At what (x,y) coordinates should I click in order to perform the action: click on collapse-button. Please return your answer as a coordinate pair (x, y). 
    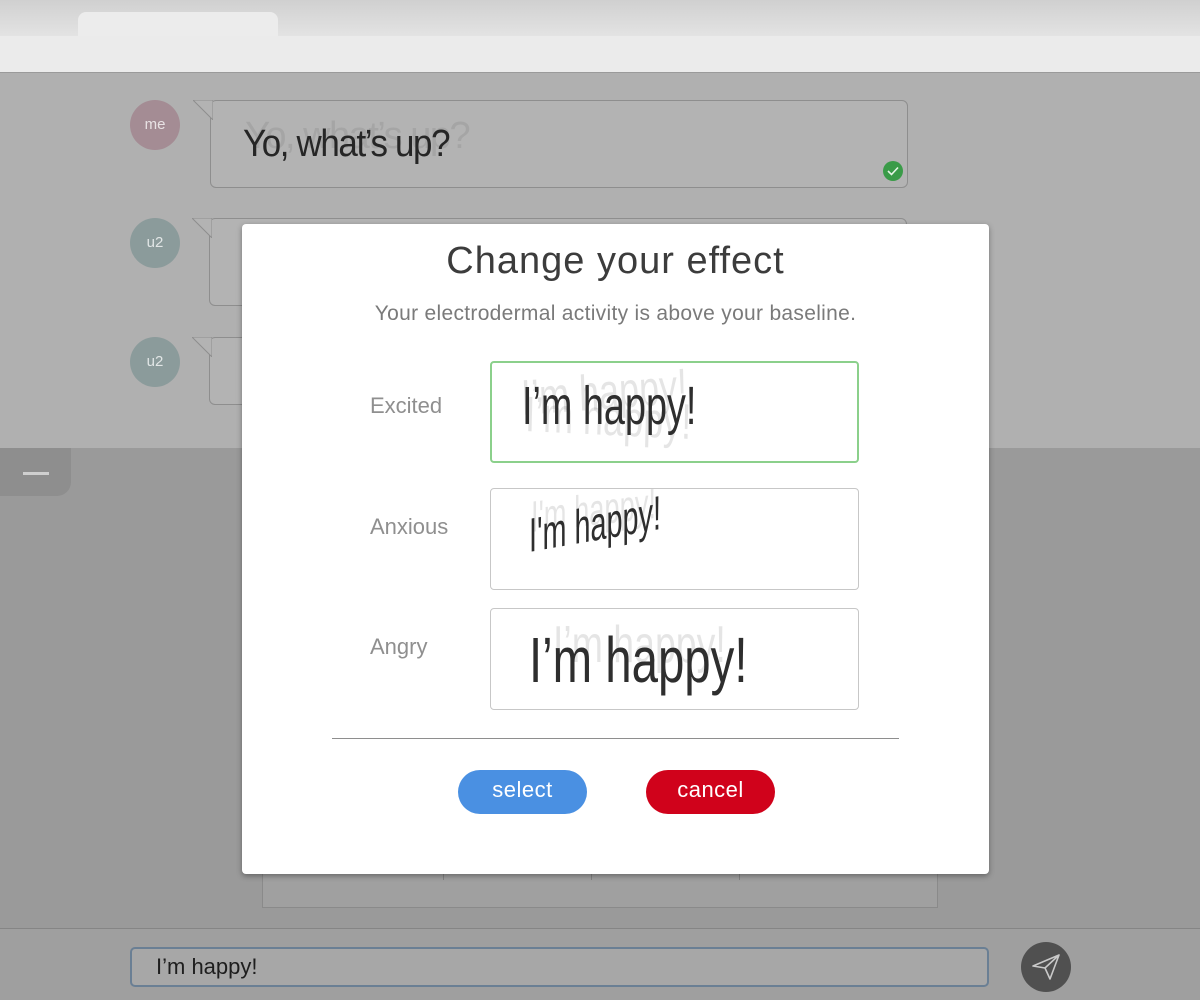
    Looking at the image, I should click on (35, 472).